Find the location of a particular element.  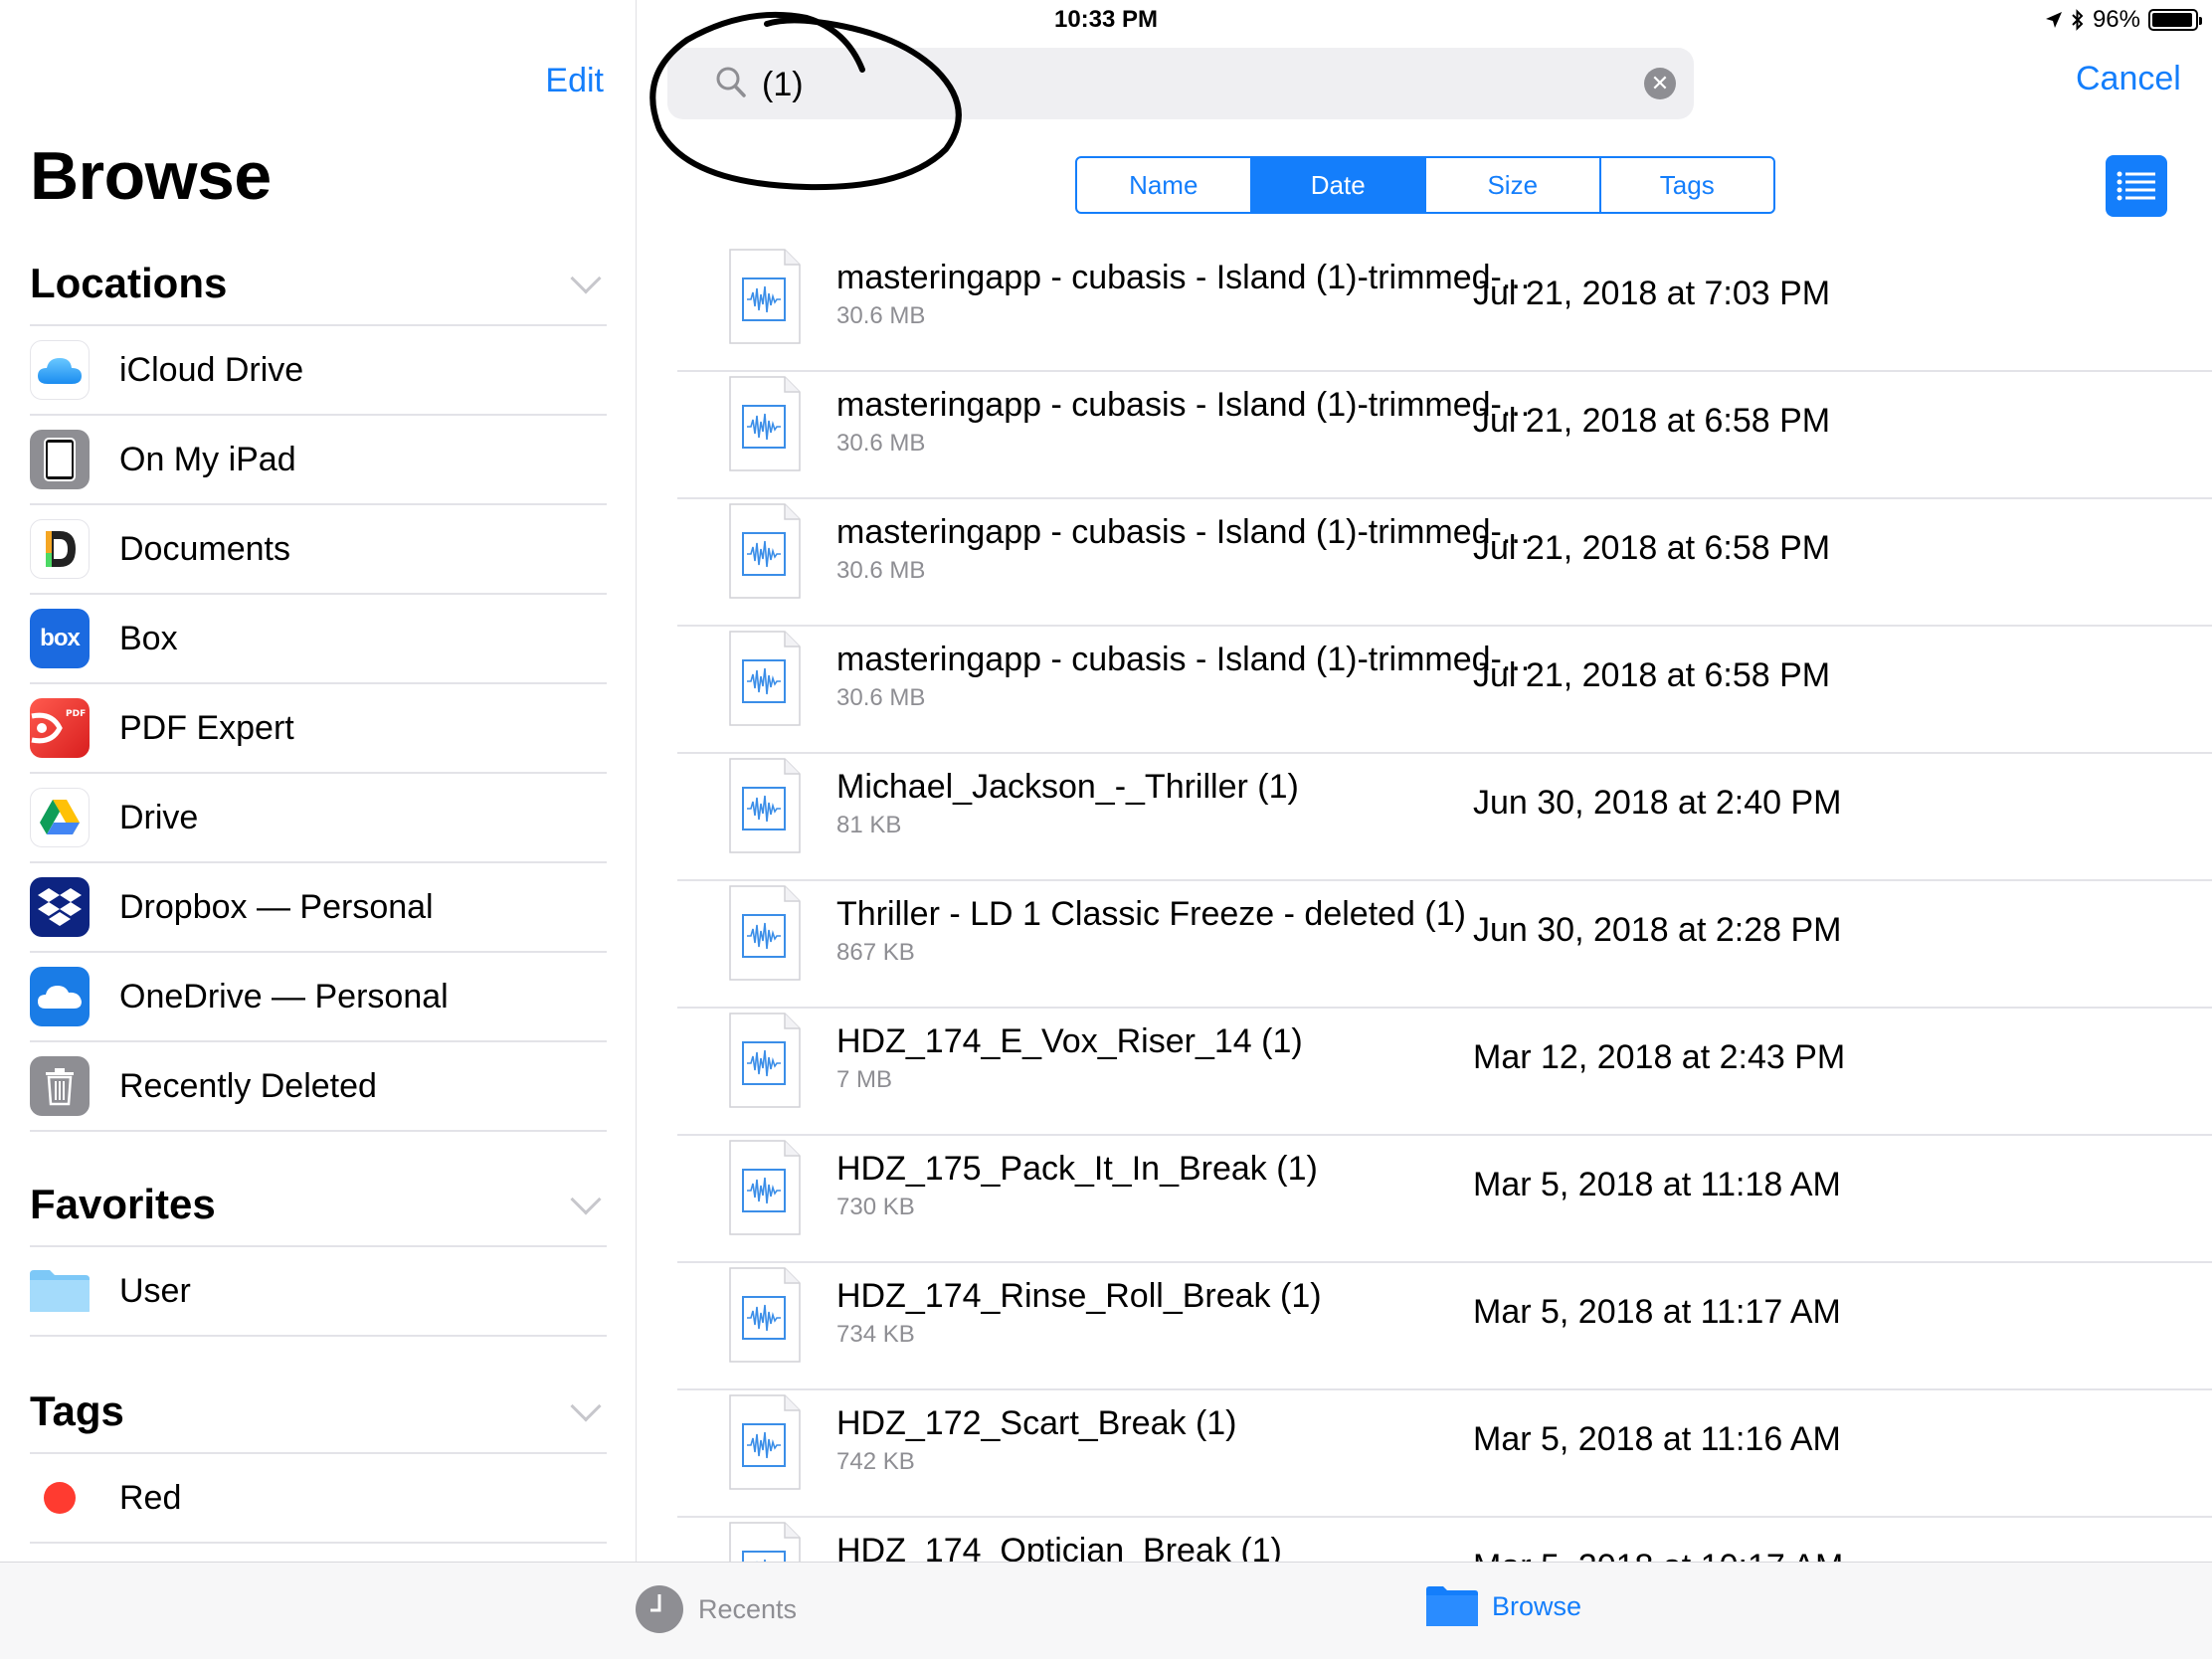

sidebar-item-label: Documents is located at coordinates (204, 548).